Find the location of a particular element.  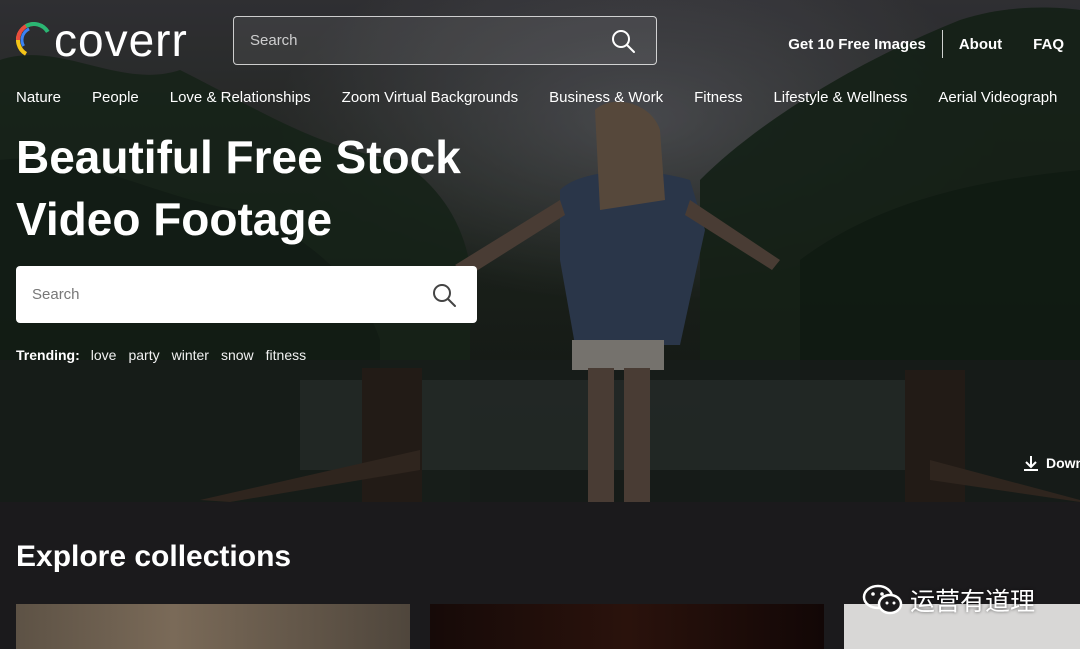

hero-search-input is located at coordinates (223, 294).